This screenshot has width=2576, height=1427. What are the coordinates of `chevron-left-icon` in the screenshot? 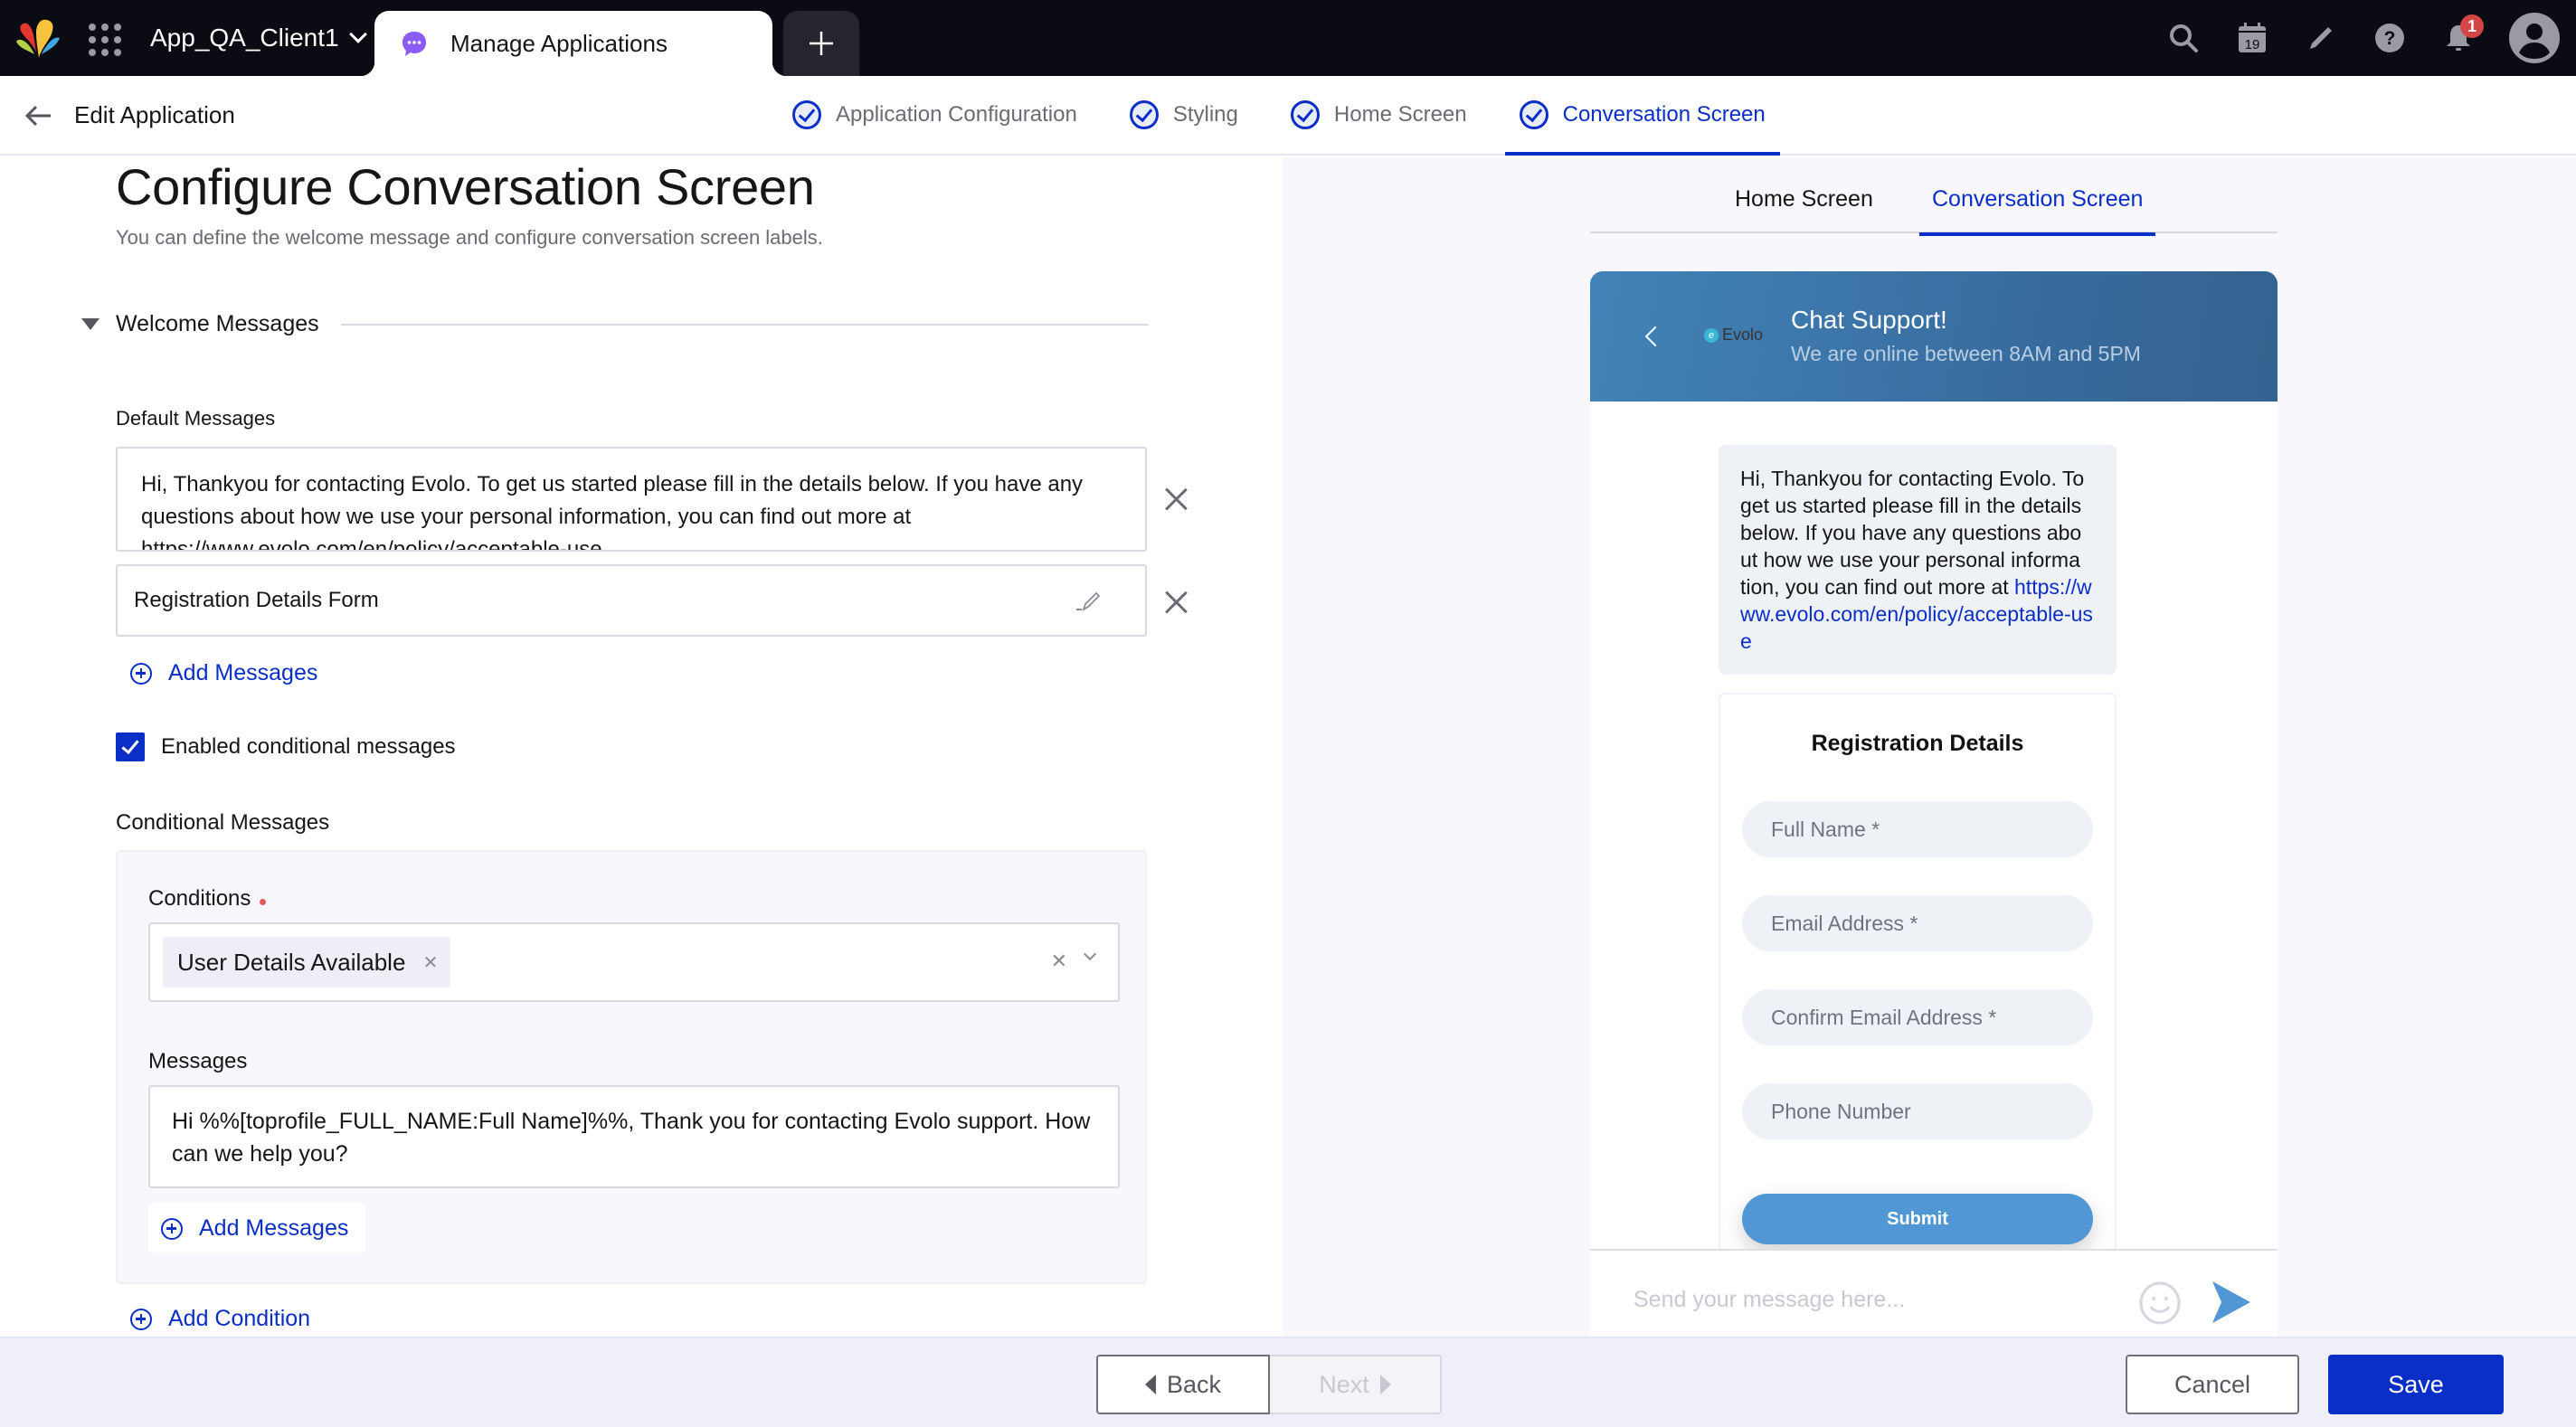 It's located at (1655, 337).